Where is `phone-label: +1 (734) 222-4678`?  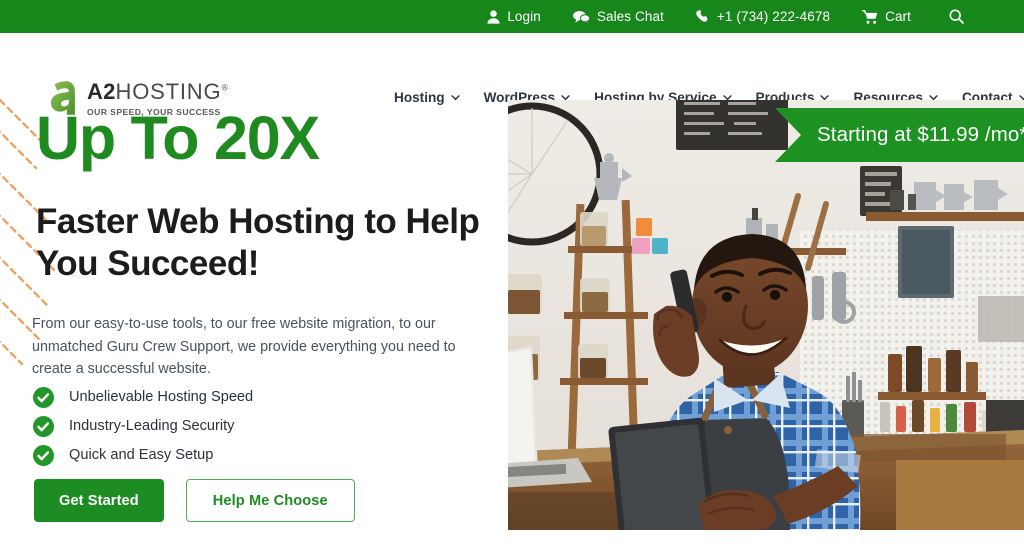 phone-label: +1 (734) 222-4678 is located at coordinates (773, 16).